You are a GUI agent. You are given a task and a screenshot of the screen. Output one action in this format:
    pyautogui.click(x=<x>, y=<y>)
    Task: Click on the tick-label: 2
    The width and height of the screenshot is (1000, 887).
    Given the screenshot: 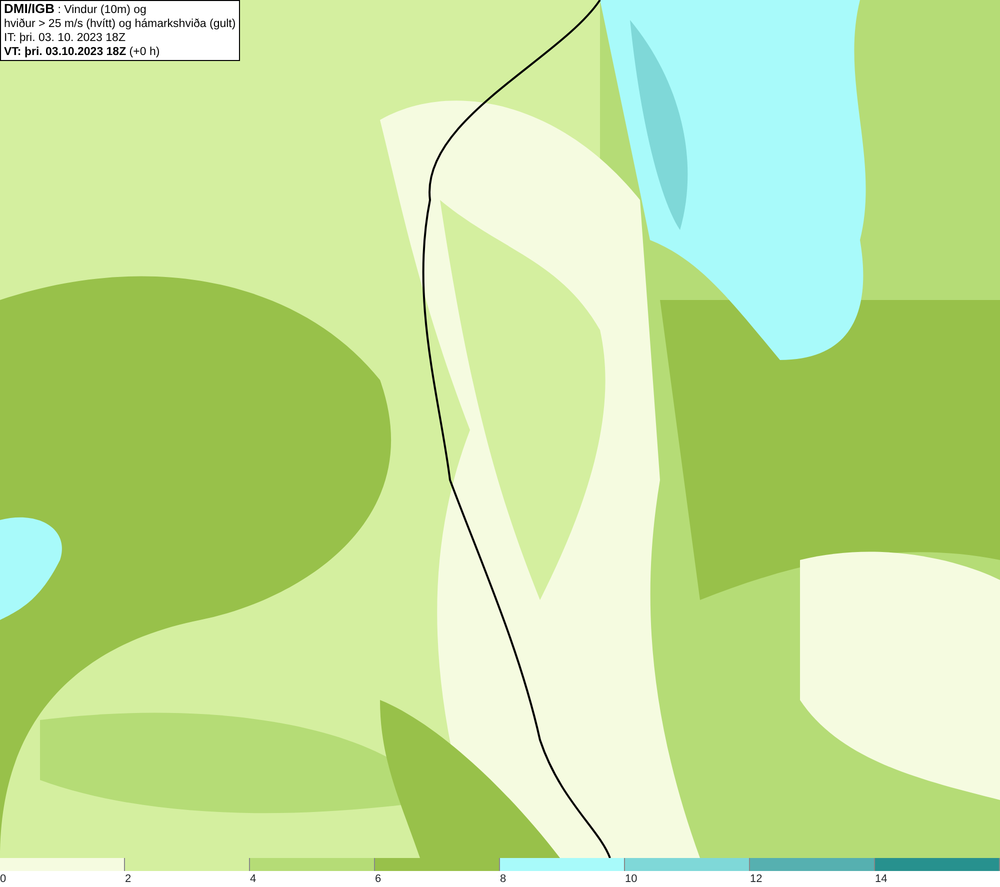 What is the action you would take?
    pyautogui.click(x=128, y=879)
    